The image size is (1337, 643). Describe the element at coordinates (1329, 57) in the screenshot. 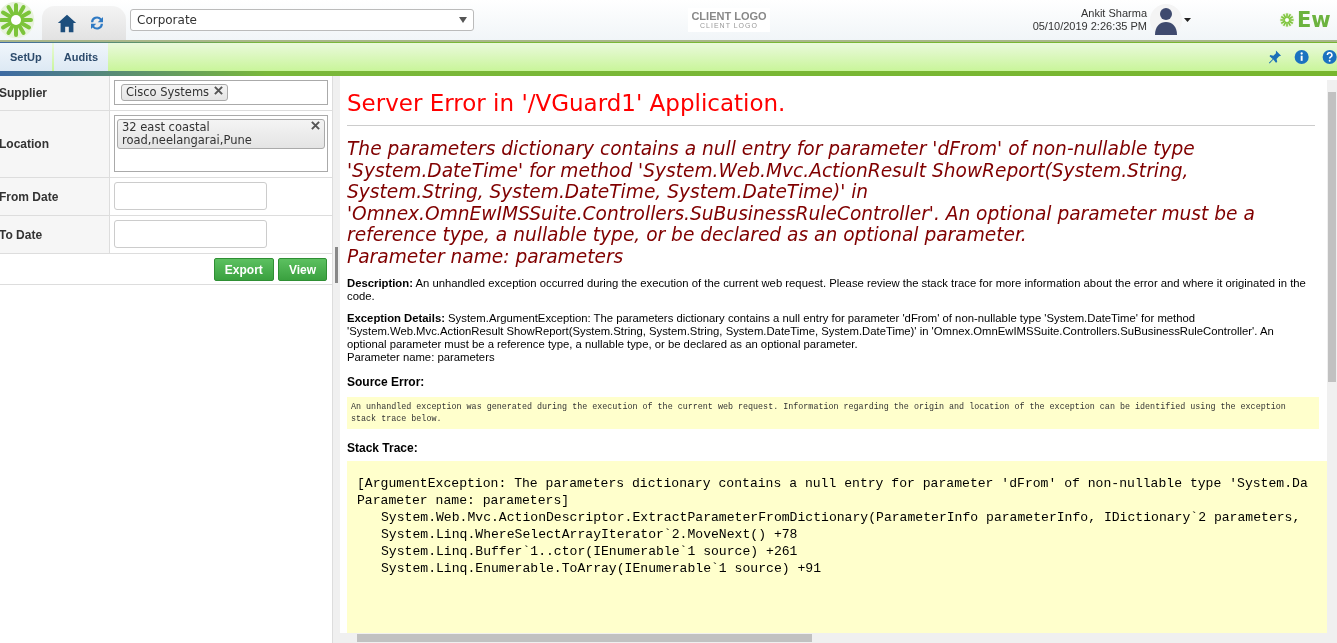

I see `help-icon` at that location.